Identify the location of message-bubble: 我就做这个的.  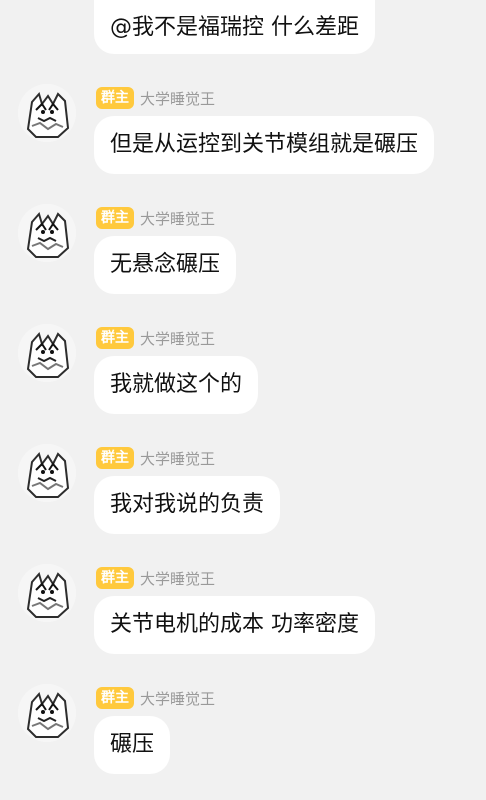
(176, 385).